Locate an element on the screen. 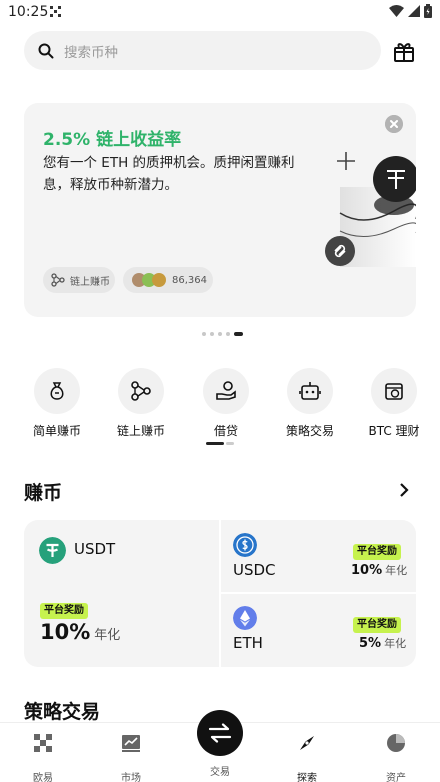 This screenshot has width=440, height=782. onchain-earn-chip-label: 链上赚币 is located at coordinates (90, 282).